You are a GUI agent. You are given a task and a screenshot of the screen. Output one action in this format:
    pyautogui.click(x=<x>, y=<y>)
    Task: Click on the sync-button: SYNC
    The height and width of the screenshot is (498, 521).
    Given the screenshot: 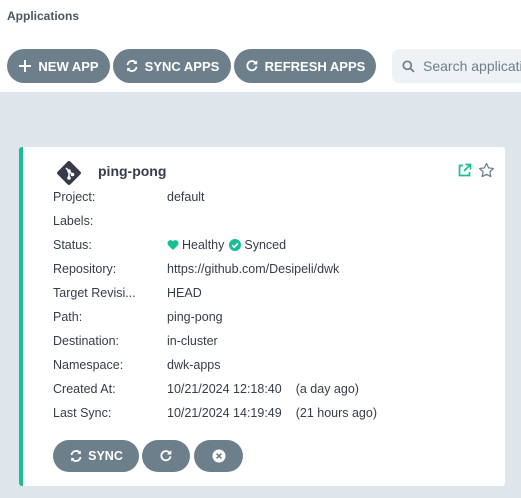 What is the action you would take?
    pyautogui.click(x=96, y=456)
    